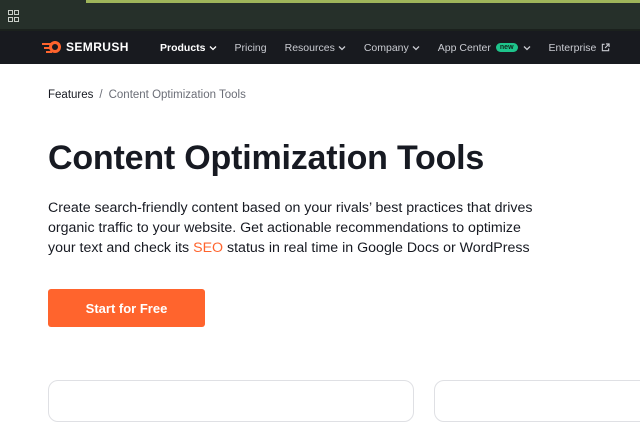 This screenshot has height=422, width=640. I want to click on nav-item-company: Company, so click(392, 48).